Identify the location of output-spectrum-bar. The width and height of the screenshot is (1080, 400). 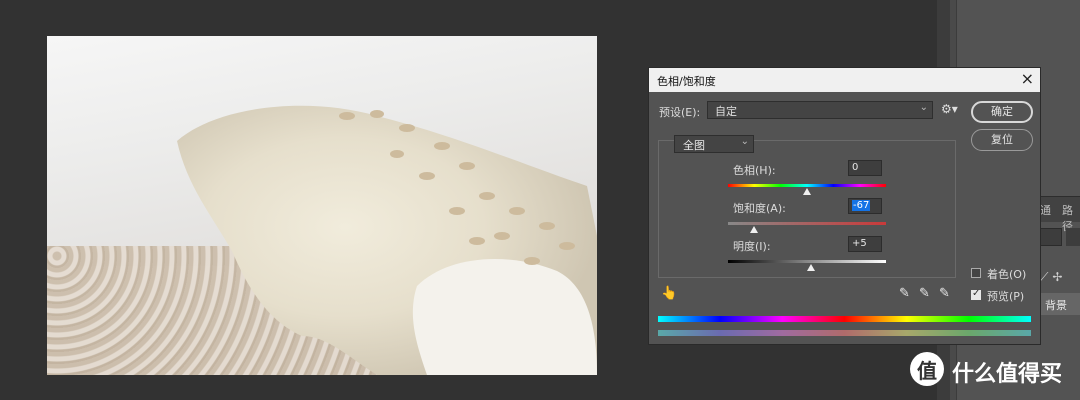
(844, 333).